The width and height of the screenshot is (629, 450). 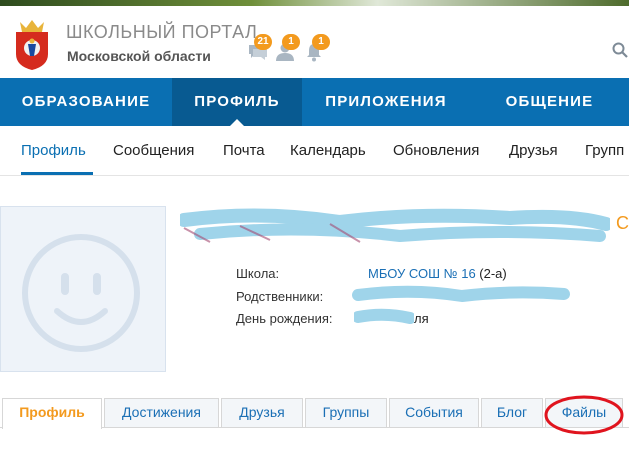 What do you see at coordinates (284, 318) in the screenshot?
I see `birthday-label: День рождения:` at bounding box center [284, 318].